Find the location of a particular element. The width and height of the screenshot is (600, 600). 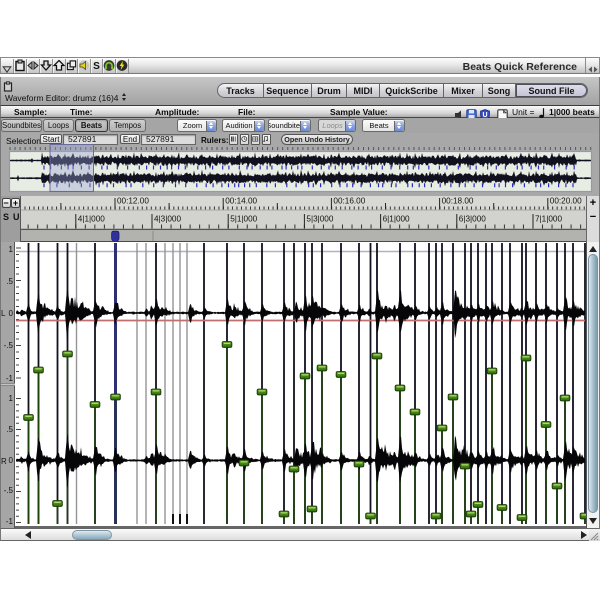

svg-text: 6|3|000 is located at coordinates (472, 219).